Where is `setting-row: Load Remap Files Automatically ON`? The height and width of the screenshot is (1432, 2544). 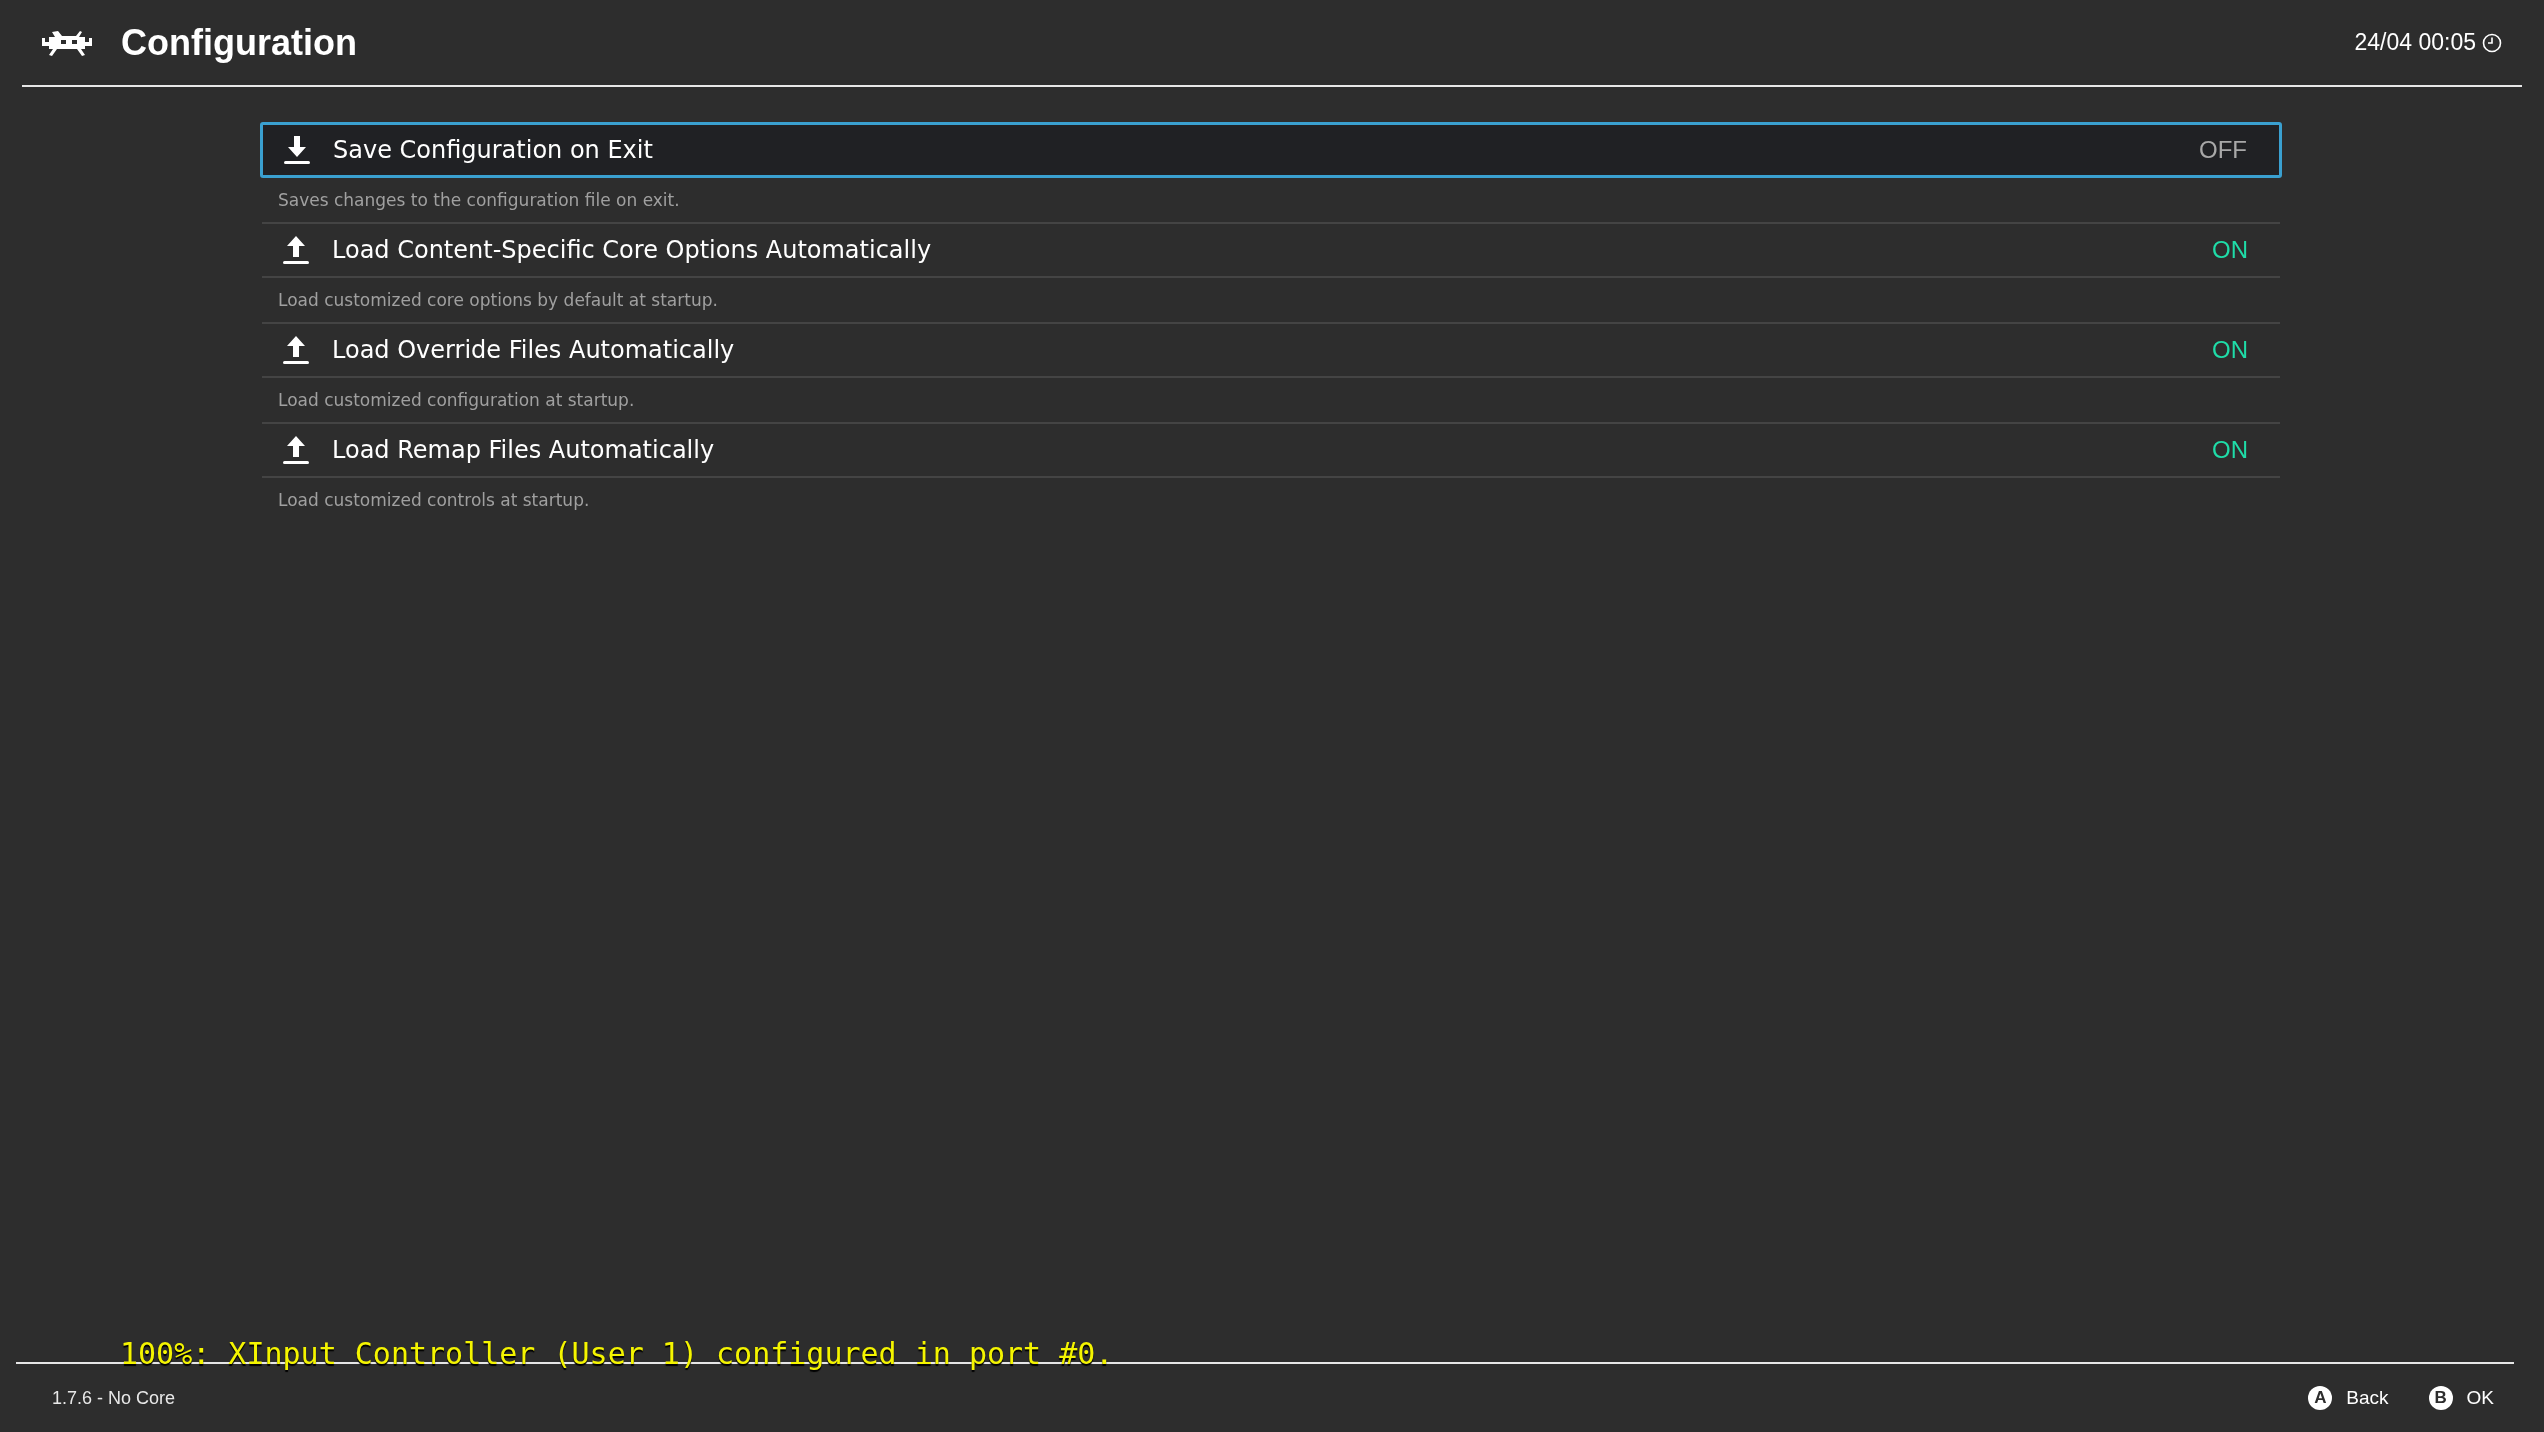
setting-row: Load Remap Files Automatically ON is located at coordinates (1271, 450).